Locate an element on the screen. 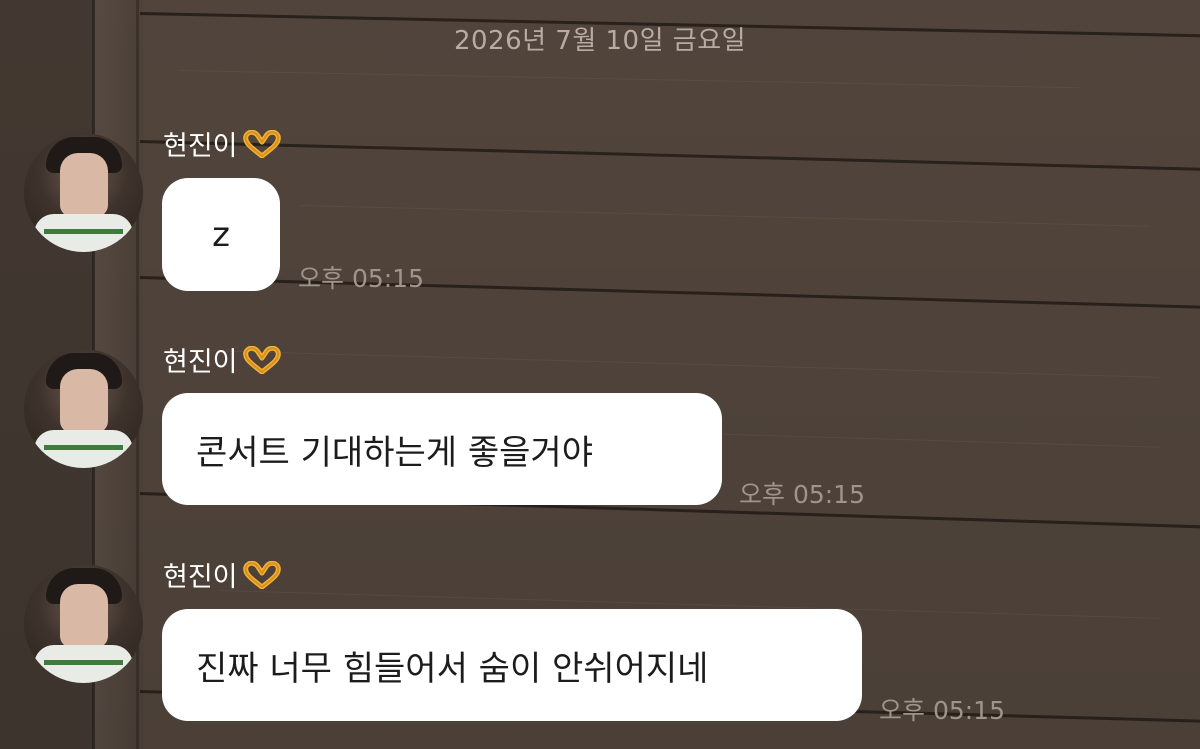 The width and height of the screenshot is (1200, 749). message-text: z is located at coordinates (221, 234).